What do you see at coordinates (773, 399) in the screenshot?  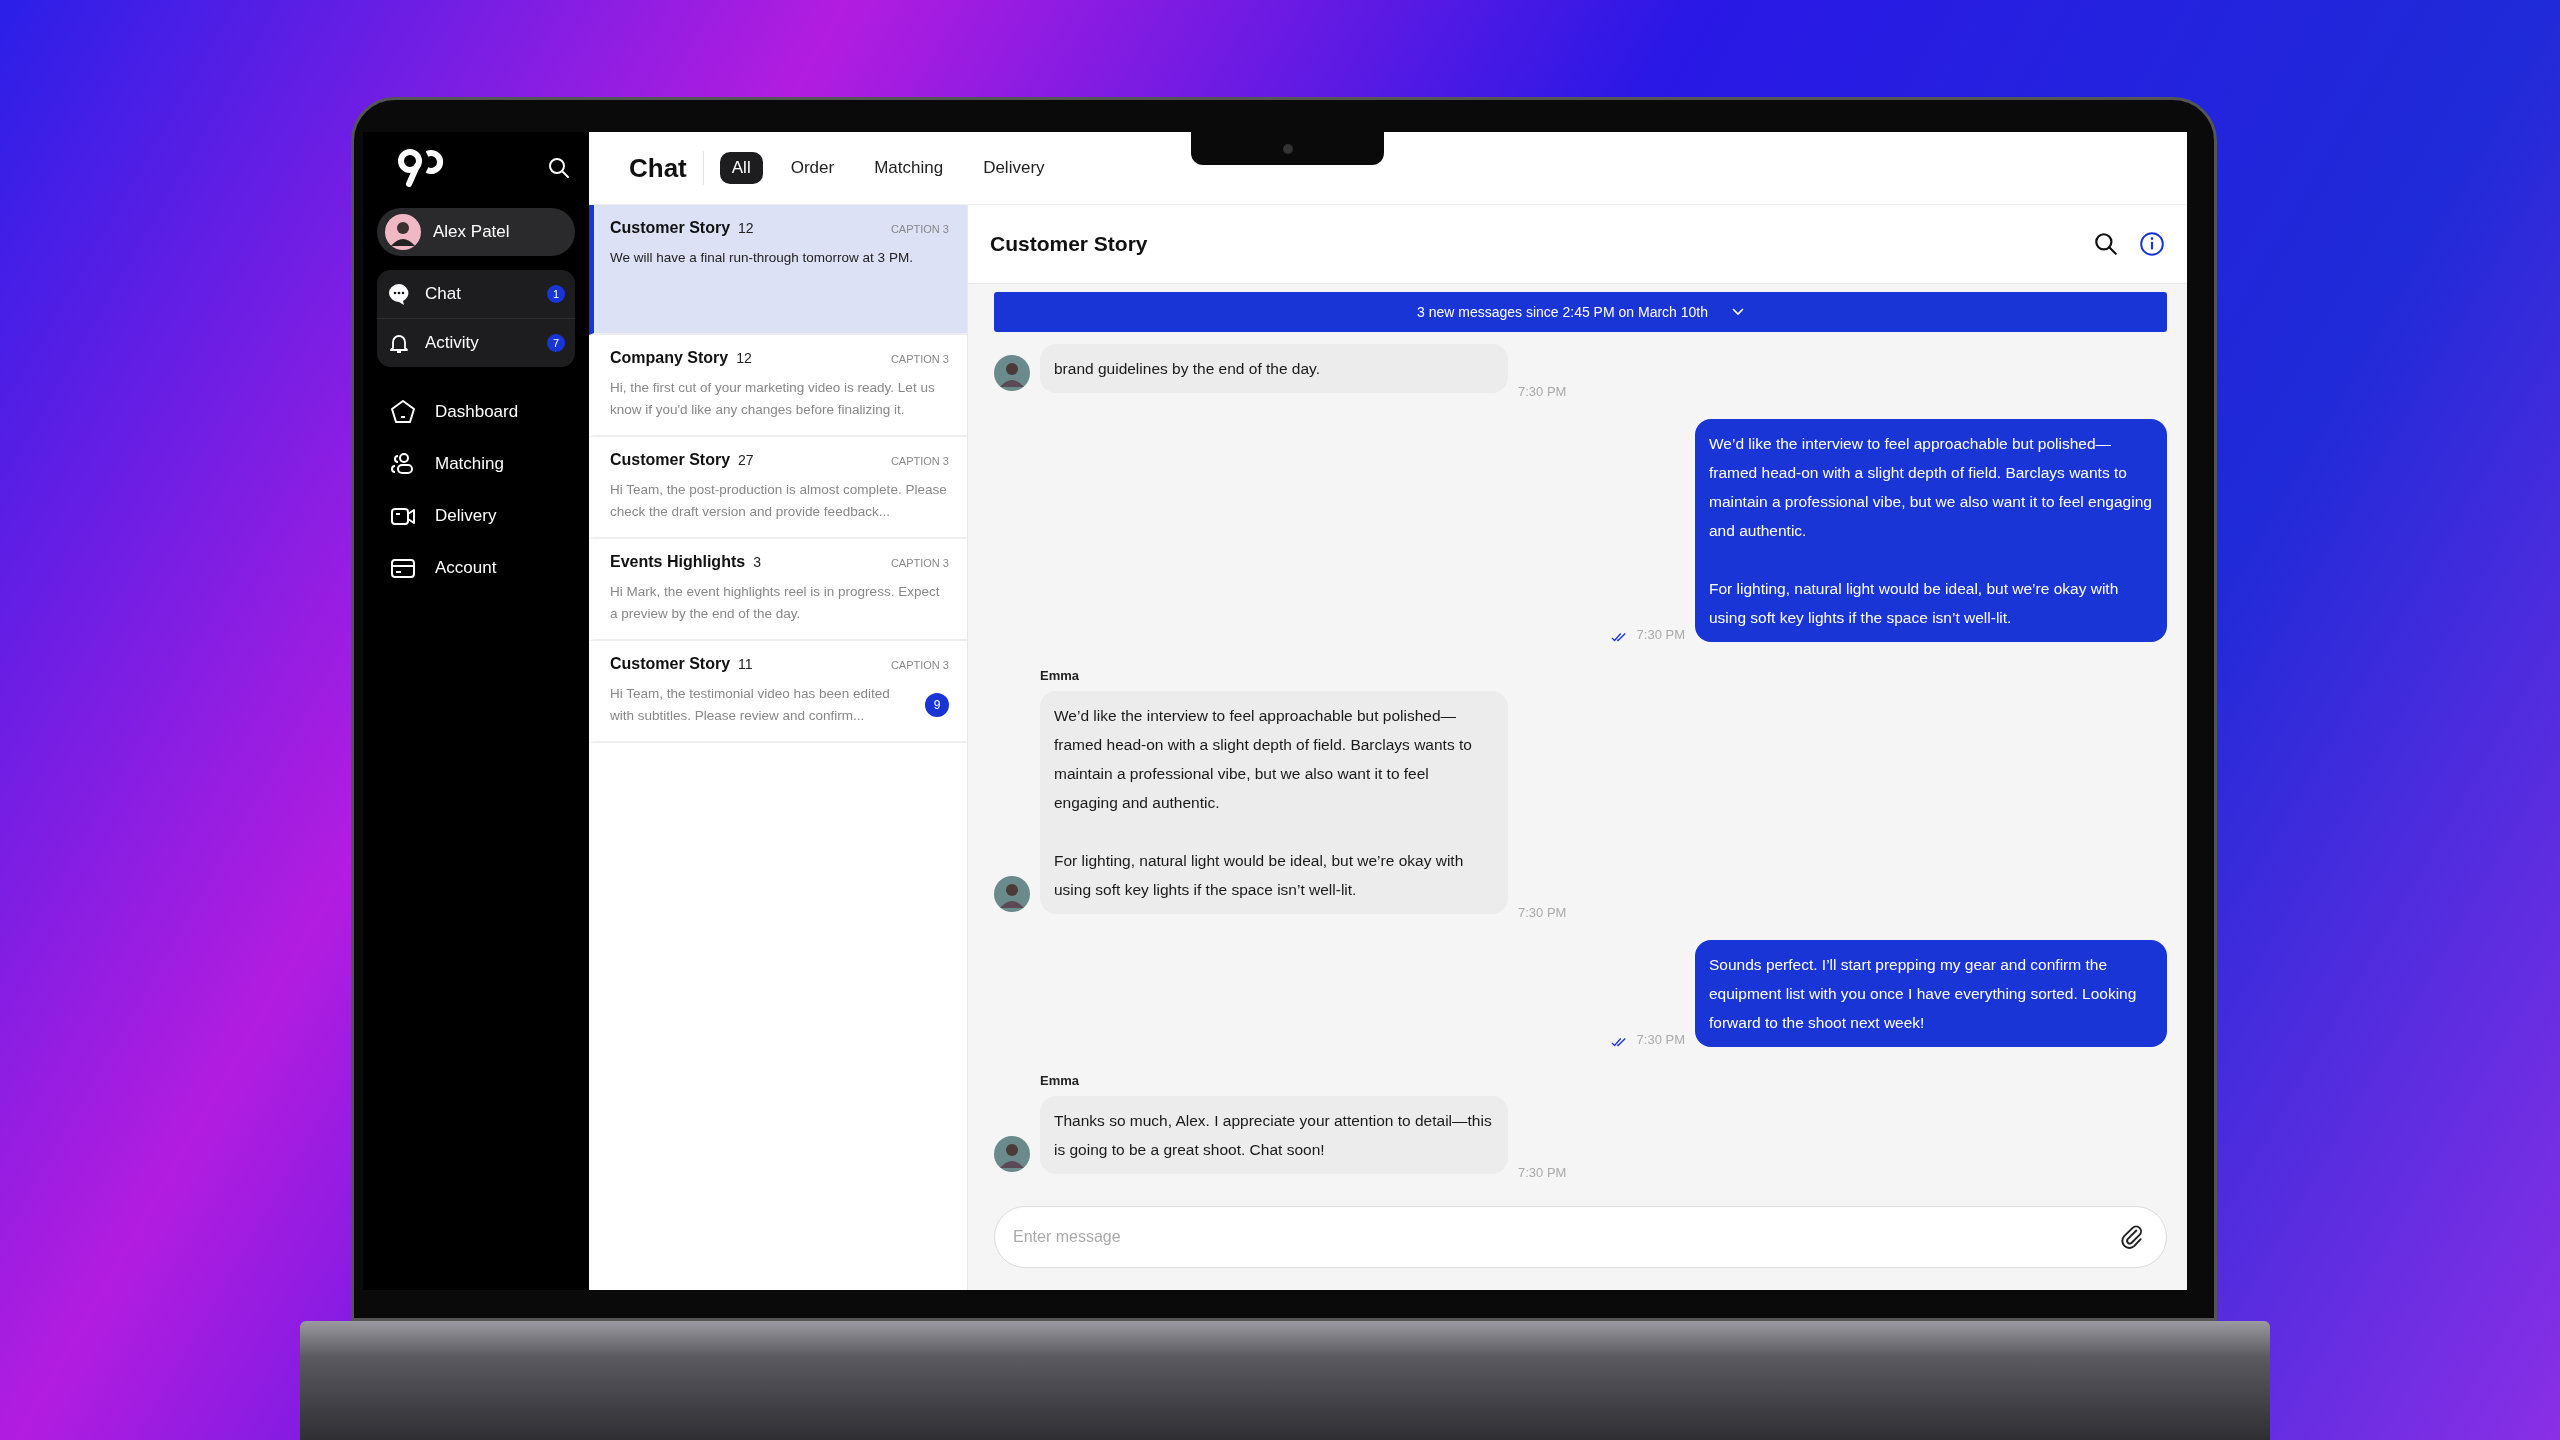 I see `message-preview: Hi, the first cut of your marketing video is ready. Let us know if you'd like any changes before finalizing it.` at bounding box center [773, 399].